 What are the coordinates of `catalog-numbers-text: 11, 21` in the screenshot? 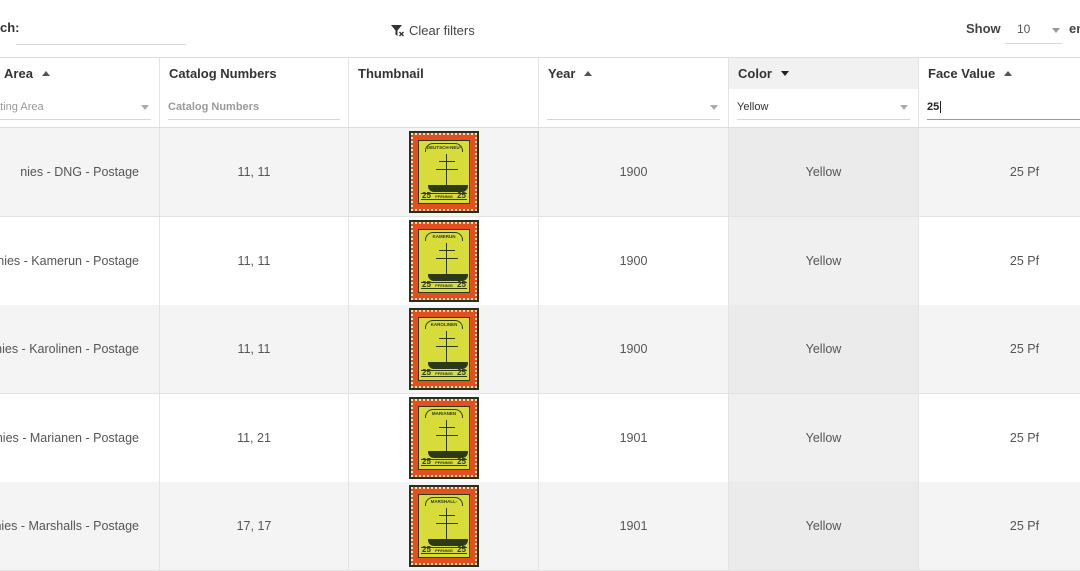 It's located at (254, 437).